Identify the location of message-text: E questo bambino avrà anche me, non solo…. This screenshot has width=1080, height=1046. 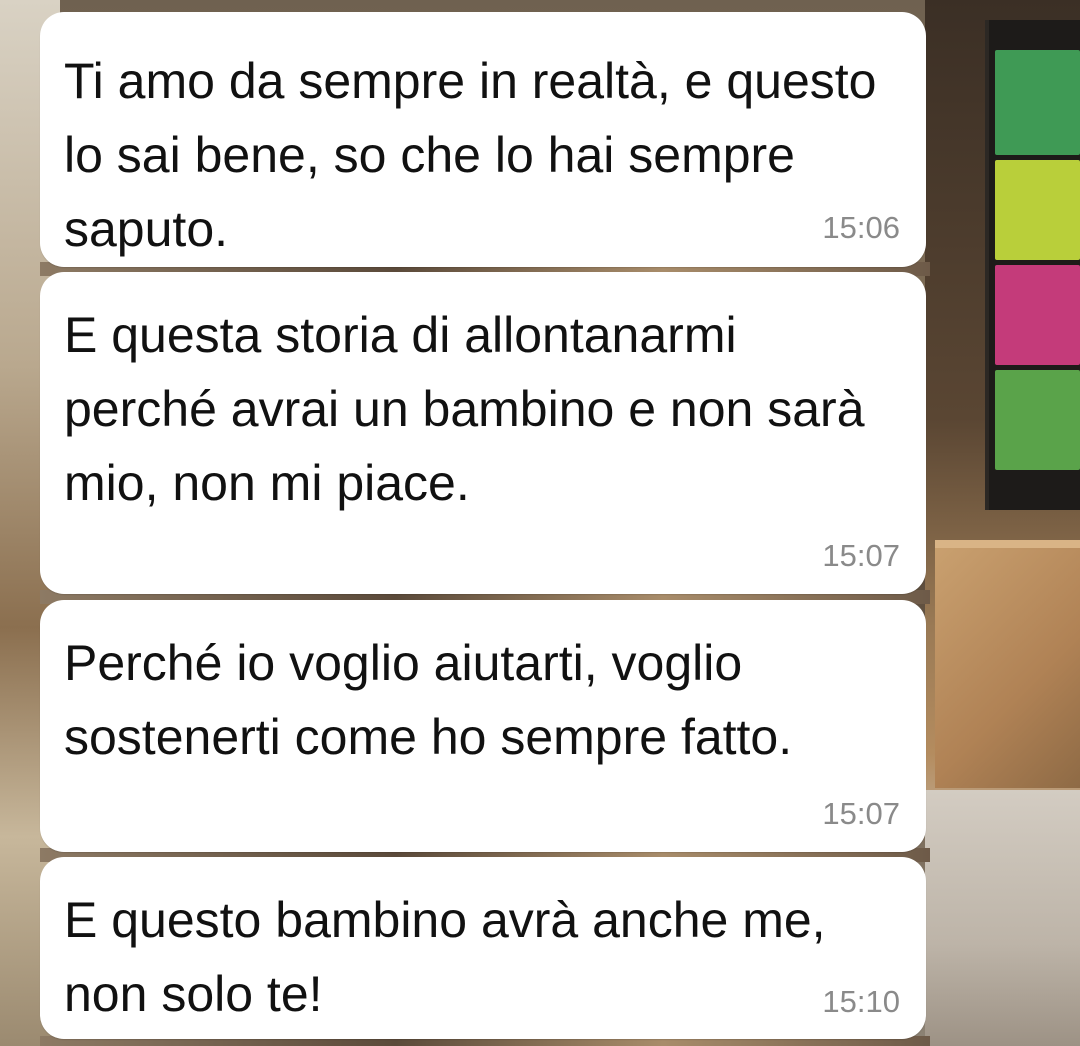
(445, 957).